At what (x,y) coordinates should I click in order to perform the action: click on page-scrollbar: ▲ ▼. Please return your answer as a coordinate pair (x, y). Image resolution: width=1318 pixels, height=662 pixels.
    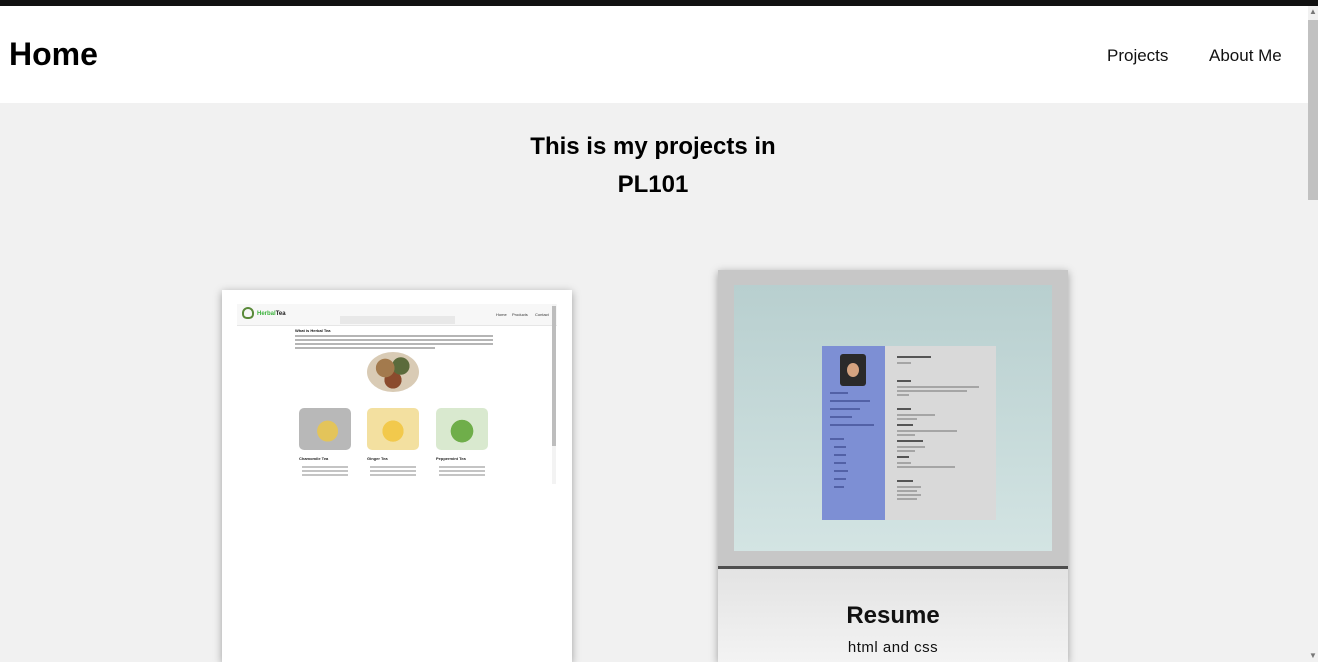
    Looking at the image, I should click on (1313, 334).